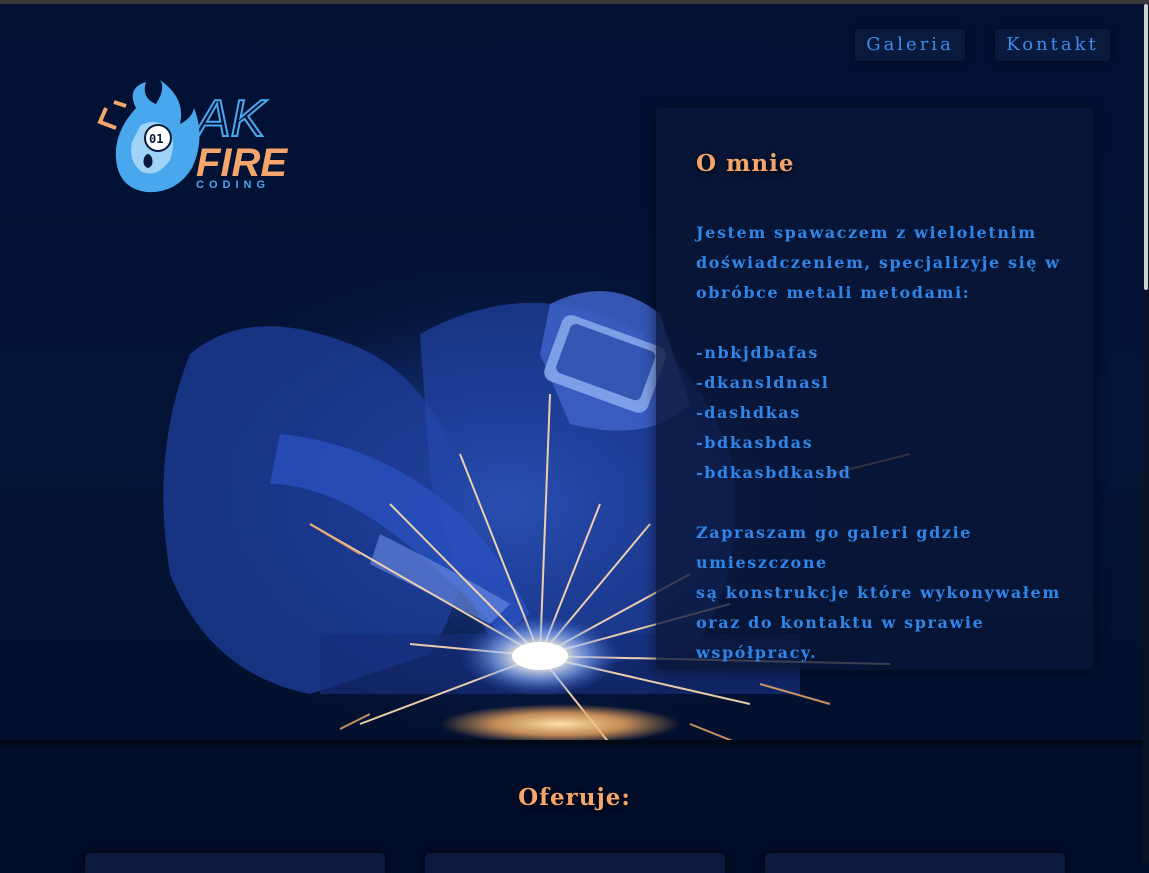 This screenshot has width=1149, height=873. I want to click on about-outro-line: Zapraszam go galeri gdzie umieszczone, so click(834, 547).